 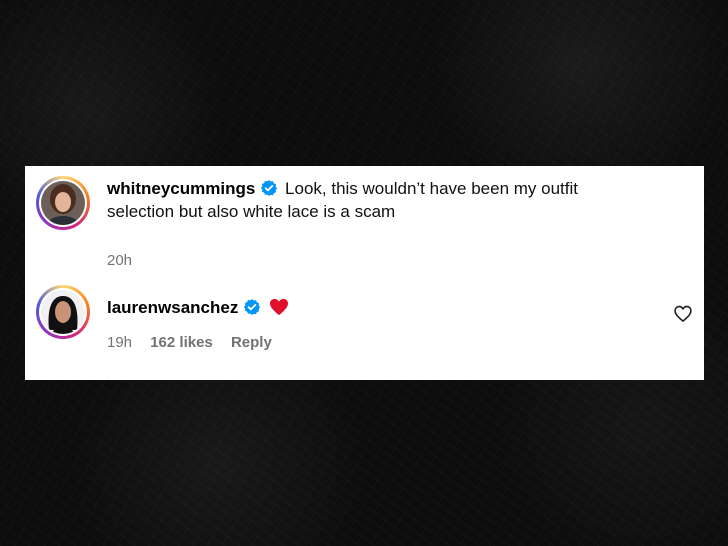 I want to click on comment-meta: 19h 162 likes Reply, so click(x=196, y=342).